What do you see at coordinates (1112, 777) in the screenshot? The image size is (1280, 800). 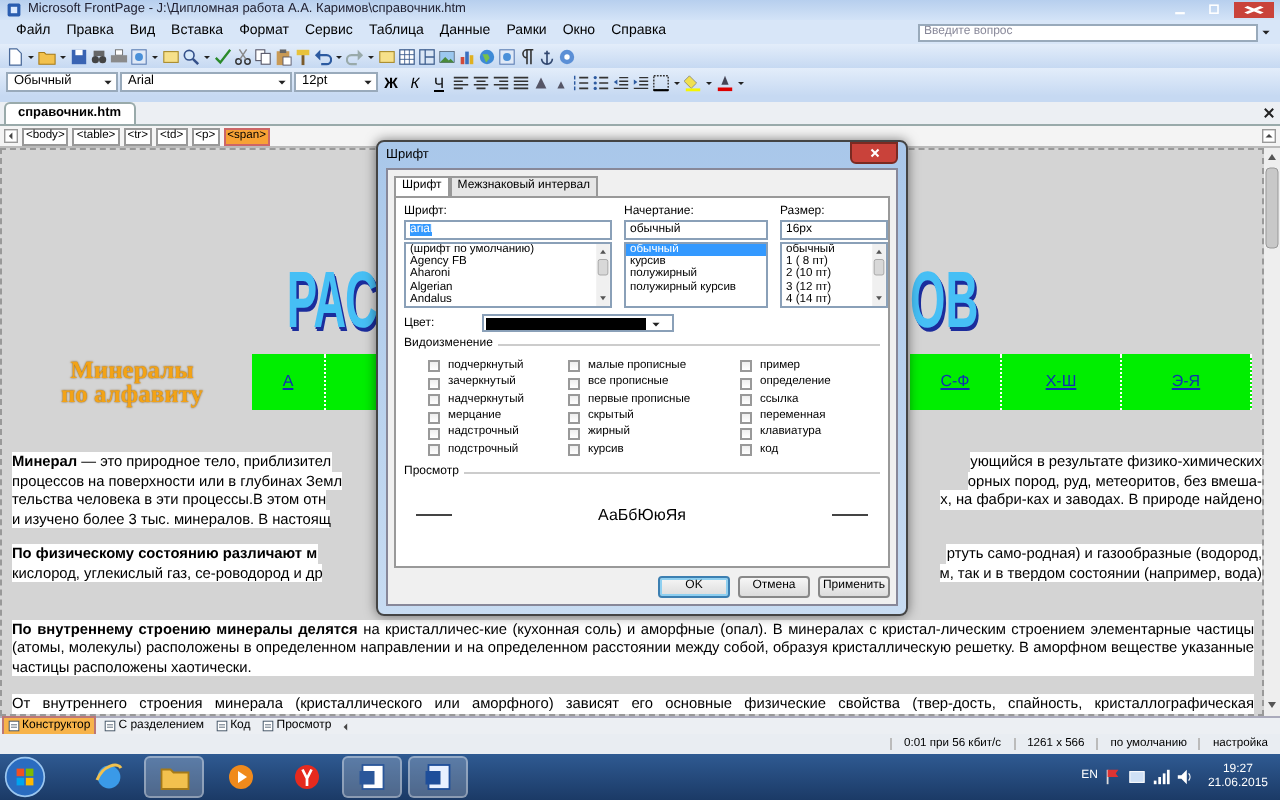 I see `flag-icon` at bounding box center [1112, 777].